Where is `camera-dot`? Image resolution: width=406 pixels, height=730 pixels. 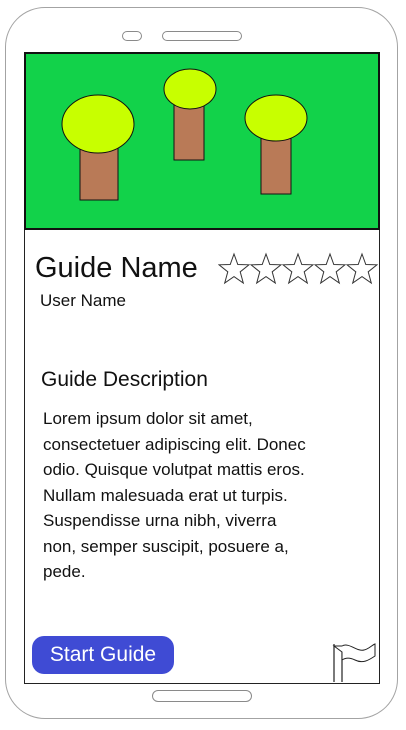 camera-dot is located at coordinates (132, 36).